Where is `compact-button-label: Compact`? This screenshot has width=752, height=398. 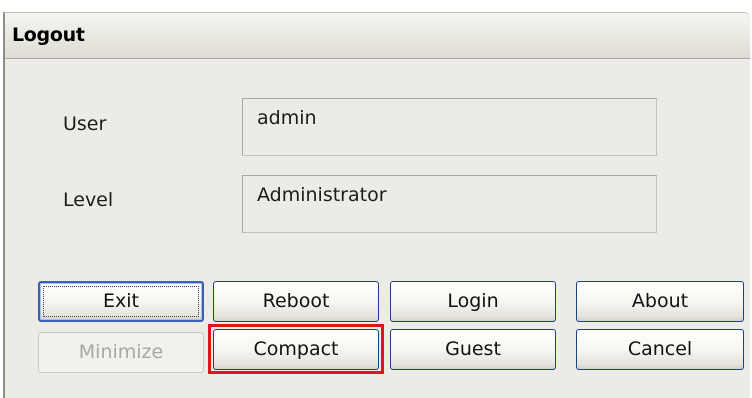
compact-button-label: Compact is located at coordinates (296, 349).